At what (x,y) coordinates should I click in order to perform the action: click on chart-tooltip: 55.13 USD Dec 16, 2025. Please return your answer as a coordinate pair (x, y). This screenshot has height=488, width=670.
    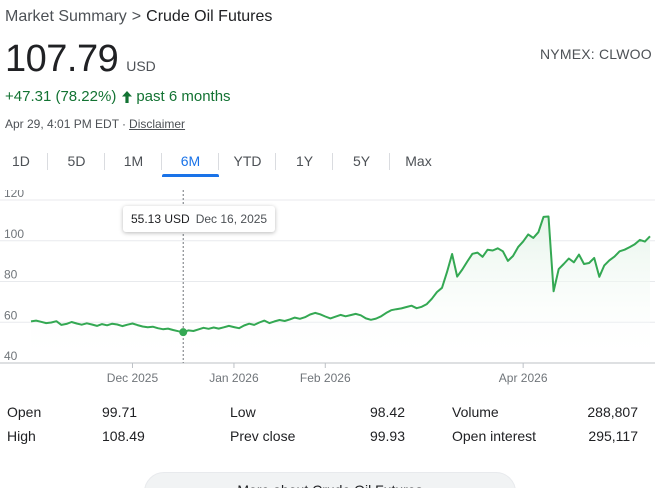
    Looking at the image, I should click on (199, 219).